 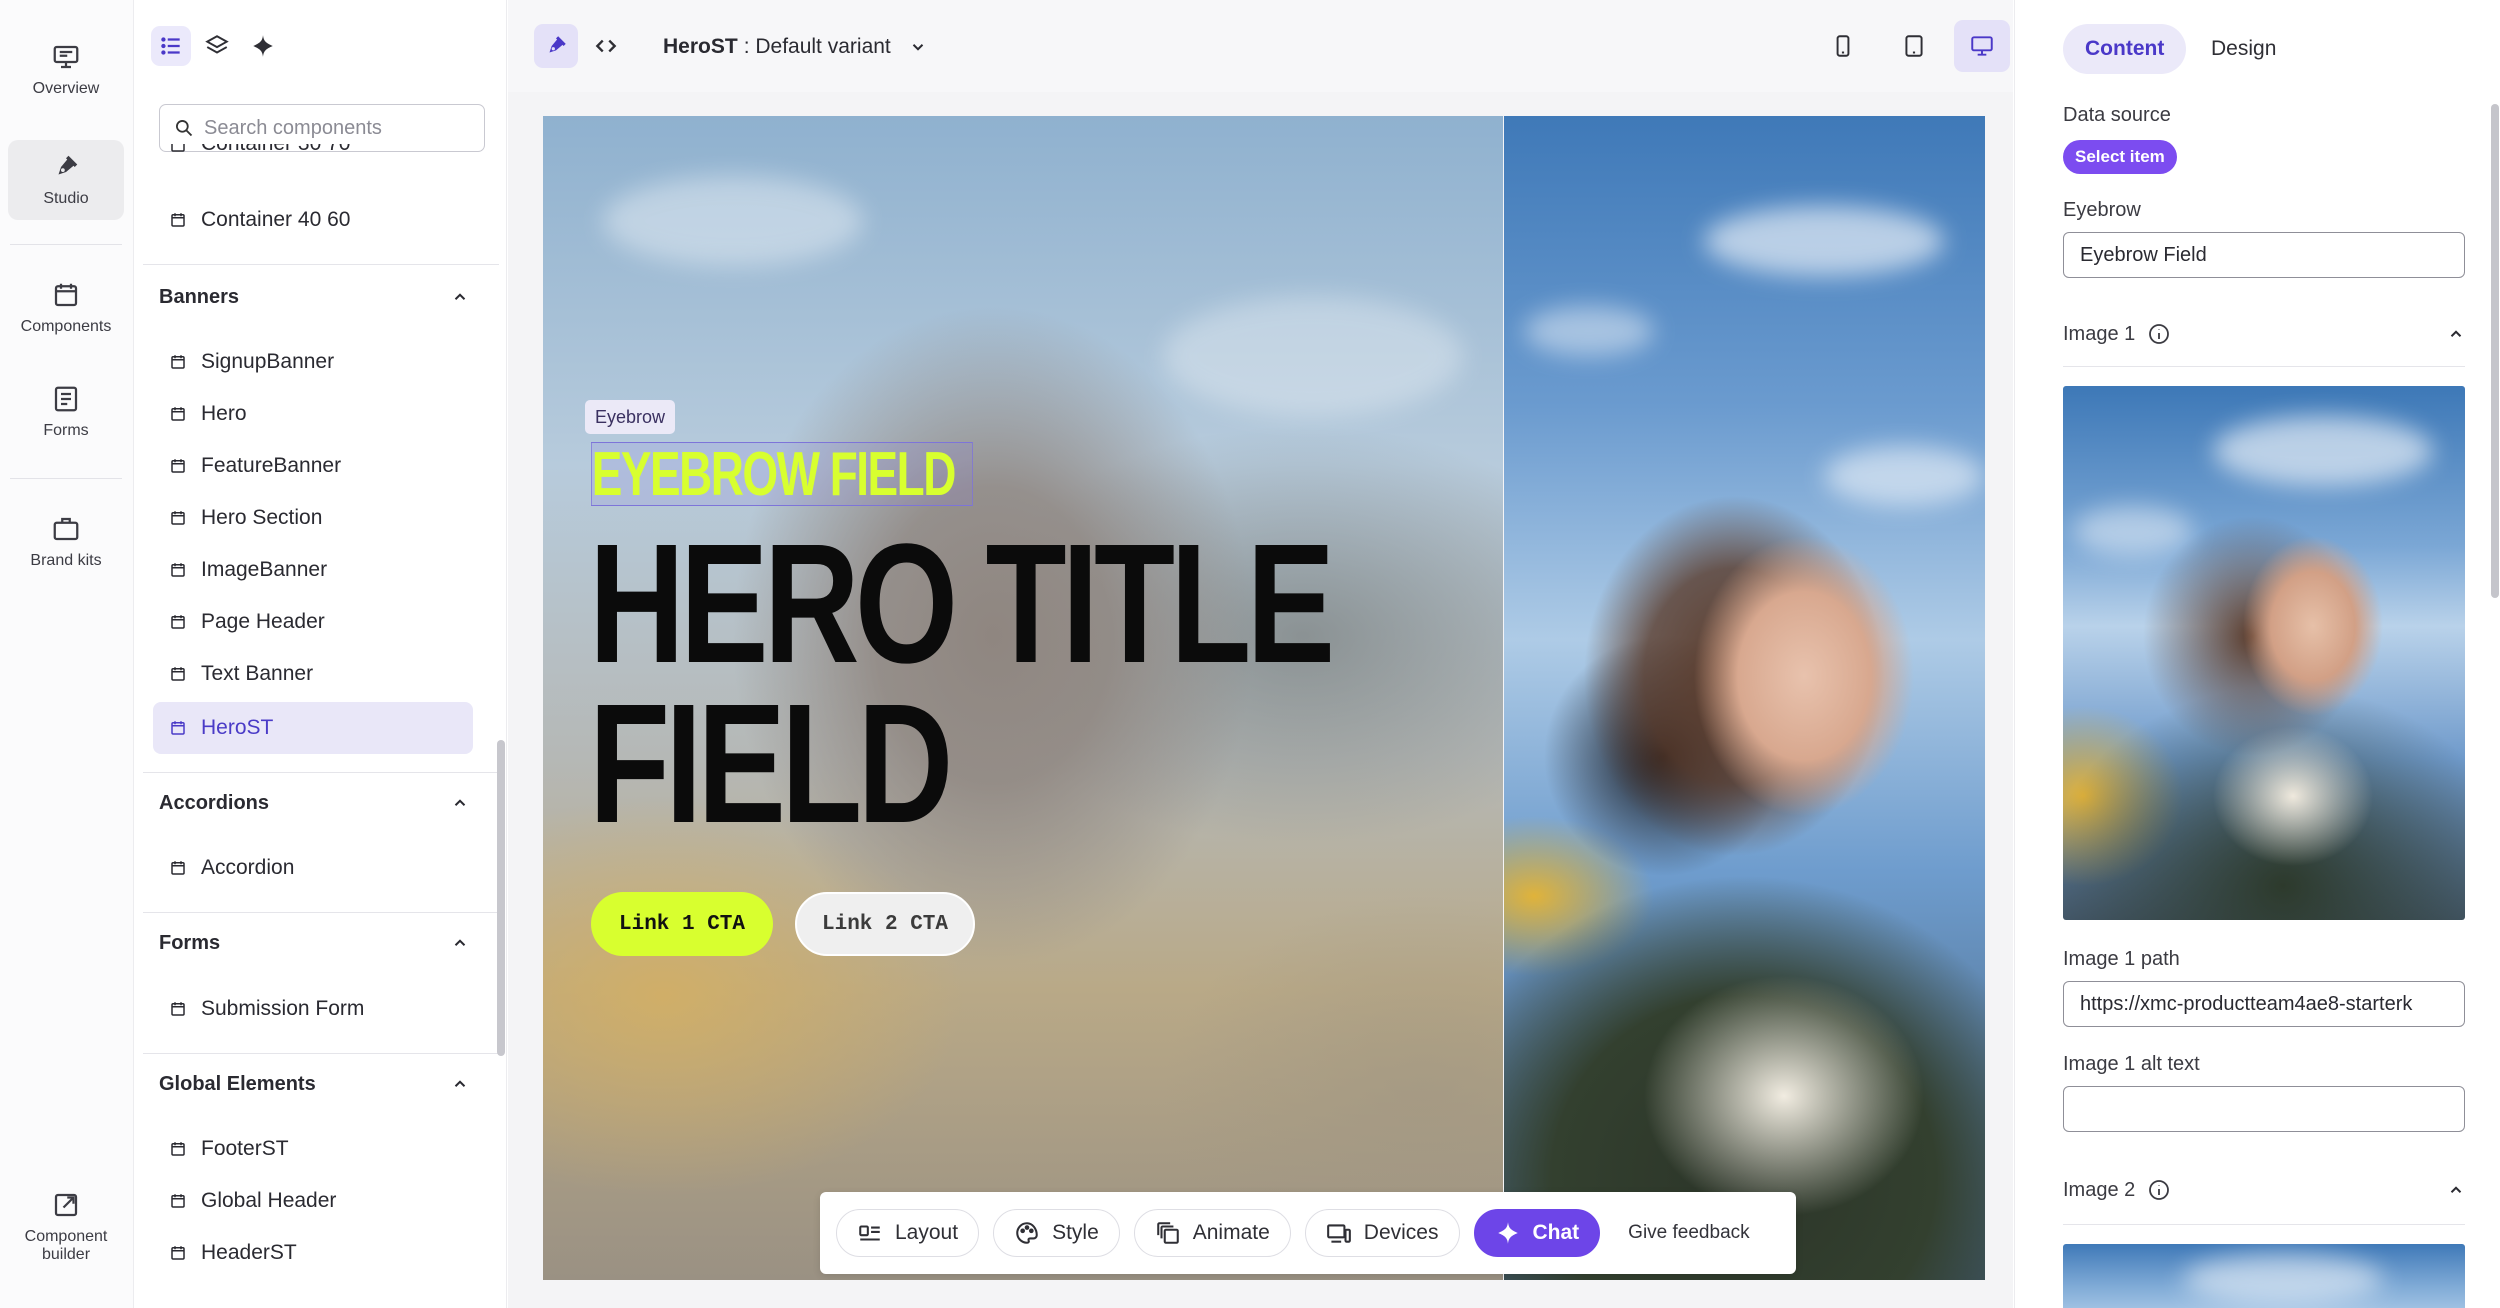 I want to click on devices-button: Devices, so click(x=1382, y=1233).